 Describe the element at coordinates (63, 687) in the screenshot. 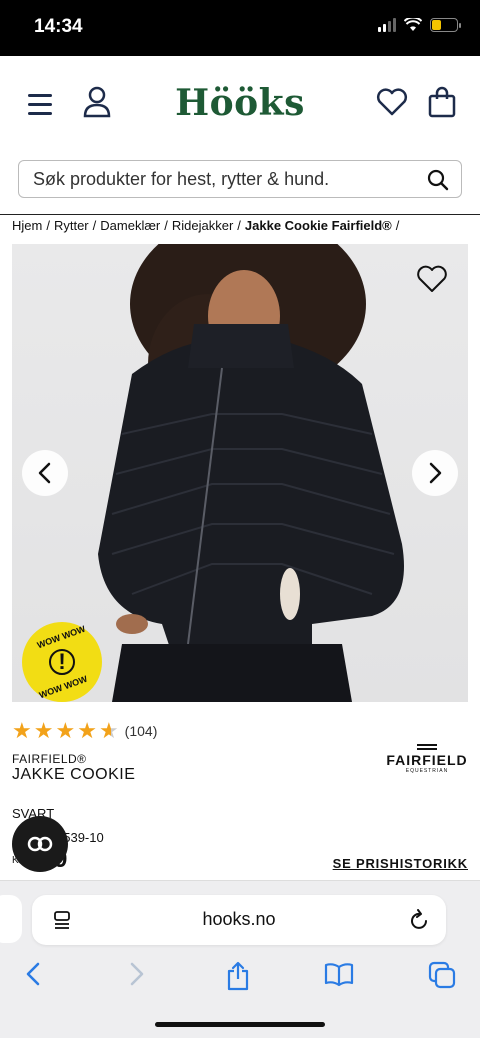

I see `wow-badge-bottom-text: WOW WOW` at that location.